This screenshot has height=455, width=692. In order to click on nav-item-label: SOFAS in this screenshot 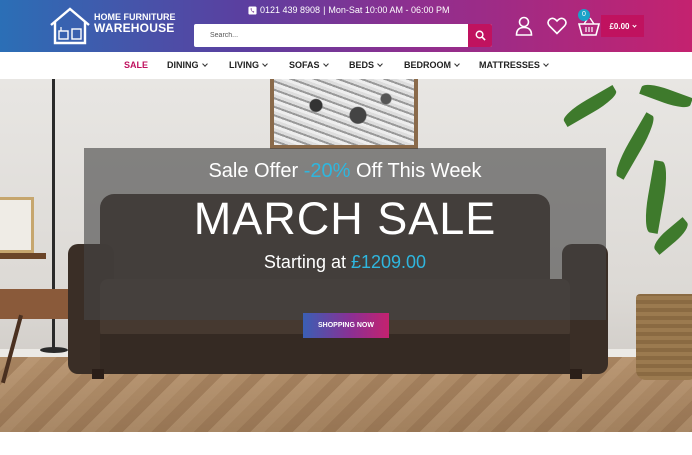, I will do `click(304, 65)`.